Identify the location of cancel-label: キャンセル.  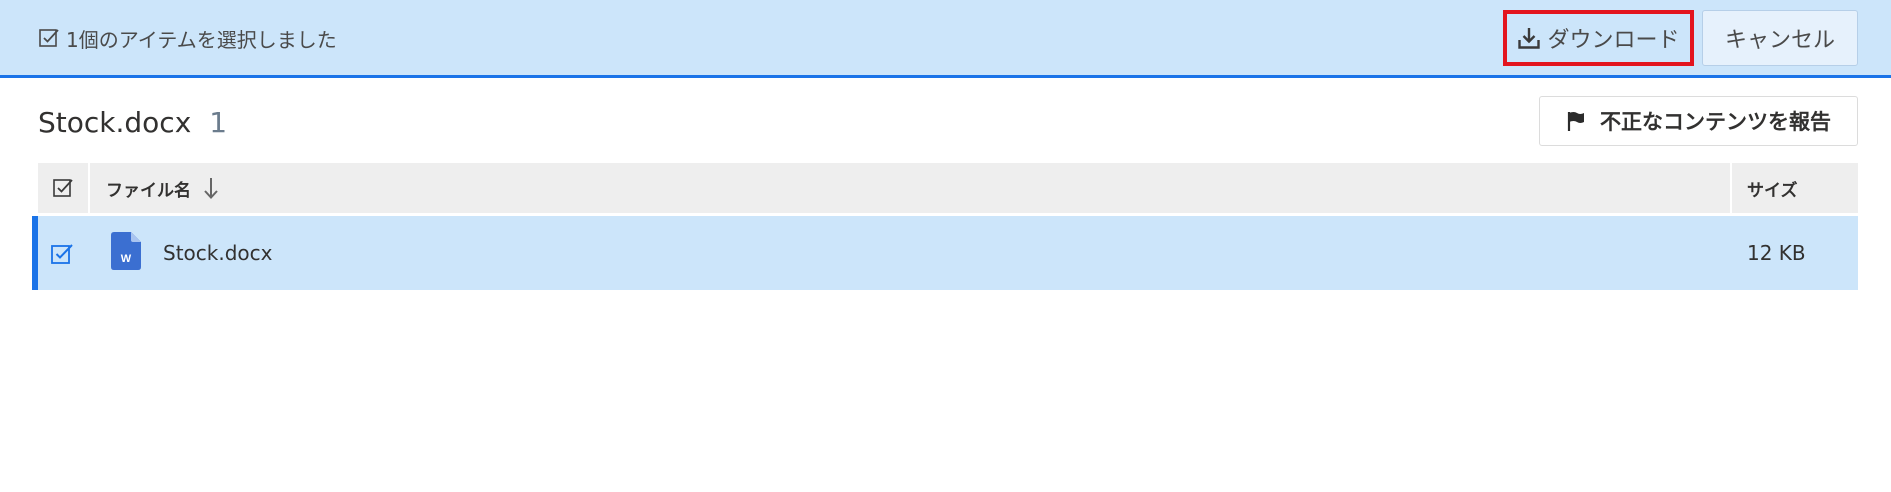
(1779, 40).